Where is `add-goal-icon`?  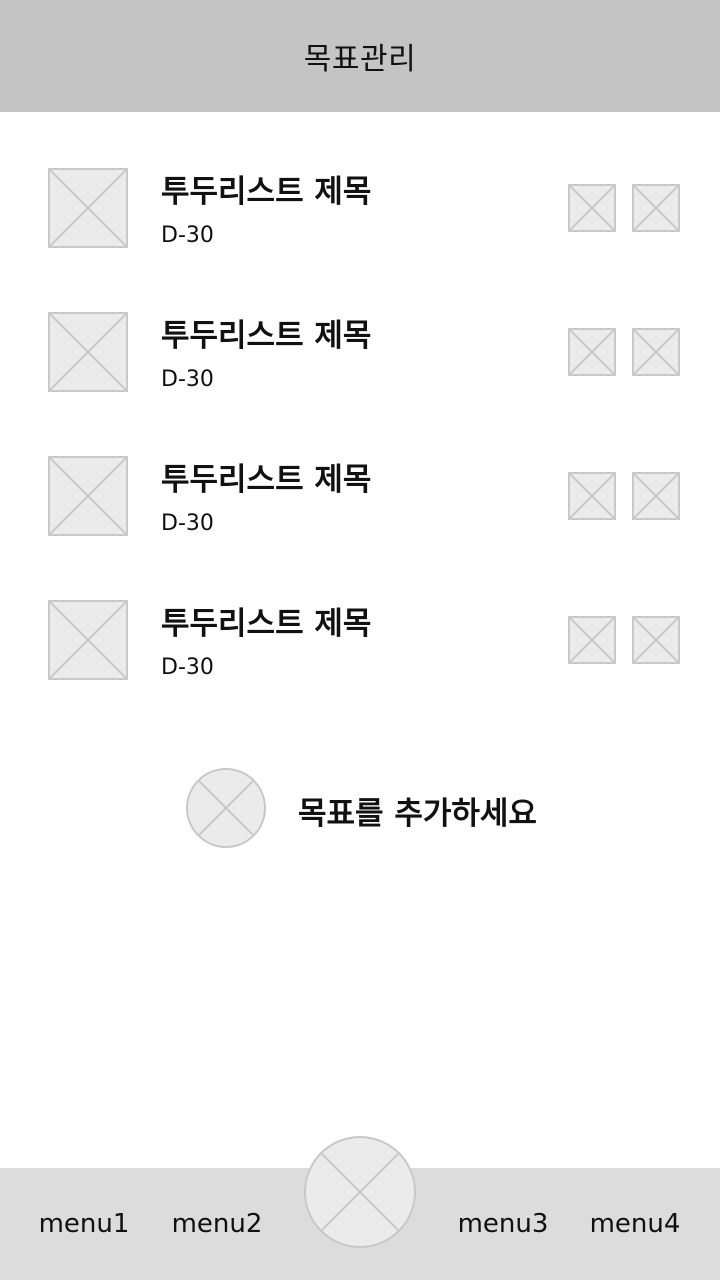
add-goal-icon is located at coordinates (226, 808).